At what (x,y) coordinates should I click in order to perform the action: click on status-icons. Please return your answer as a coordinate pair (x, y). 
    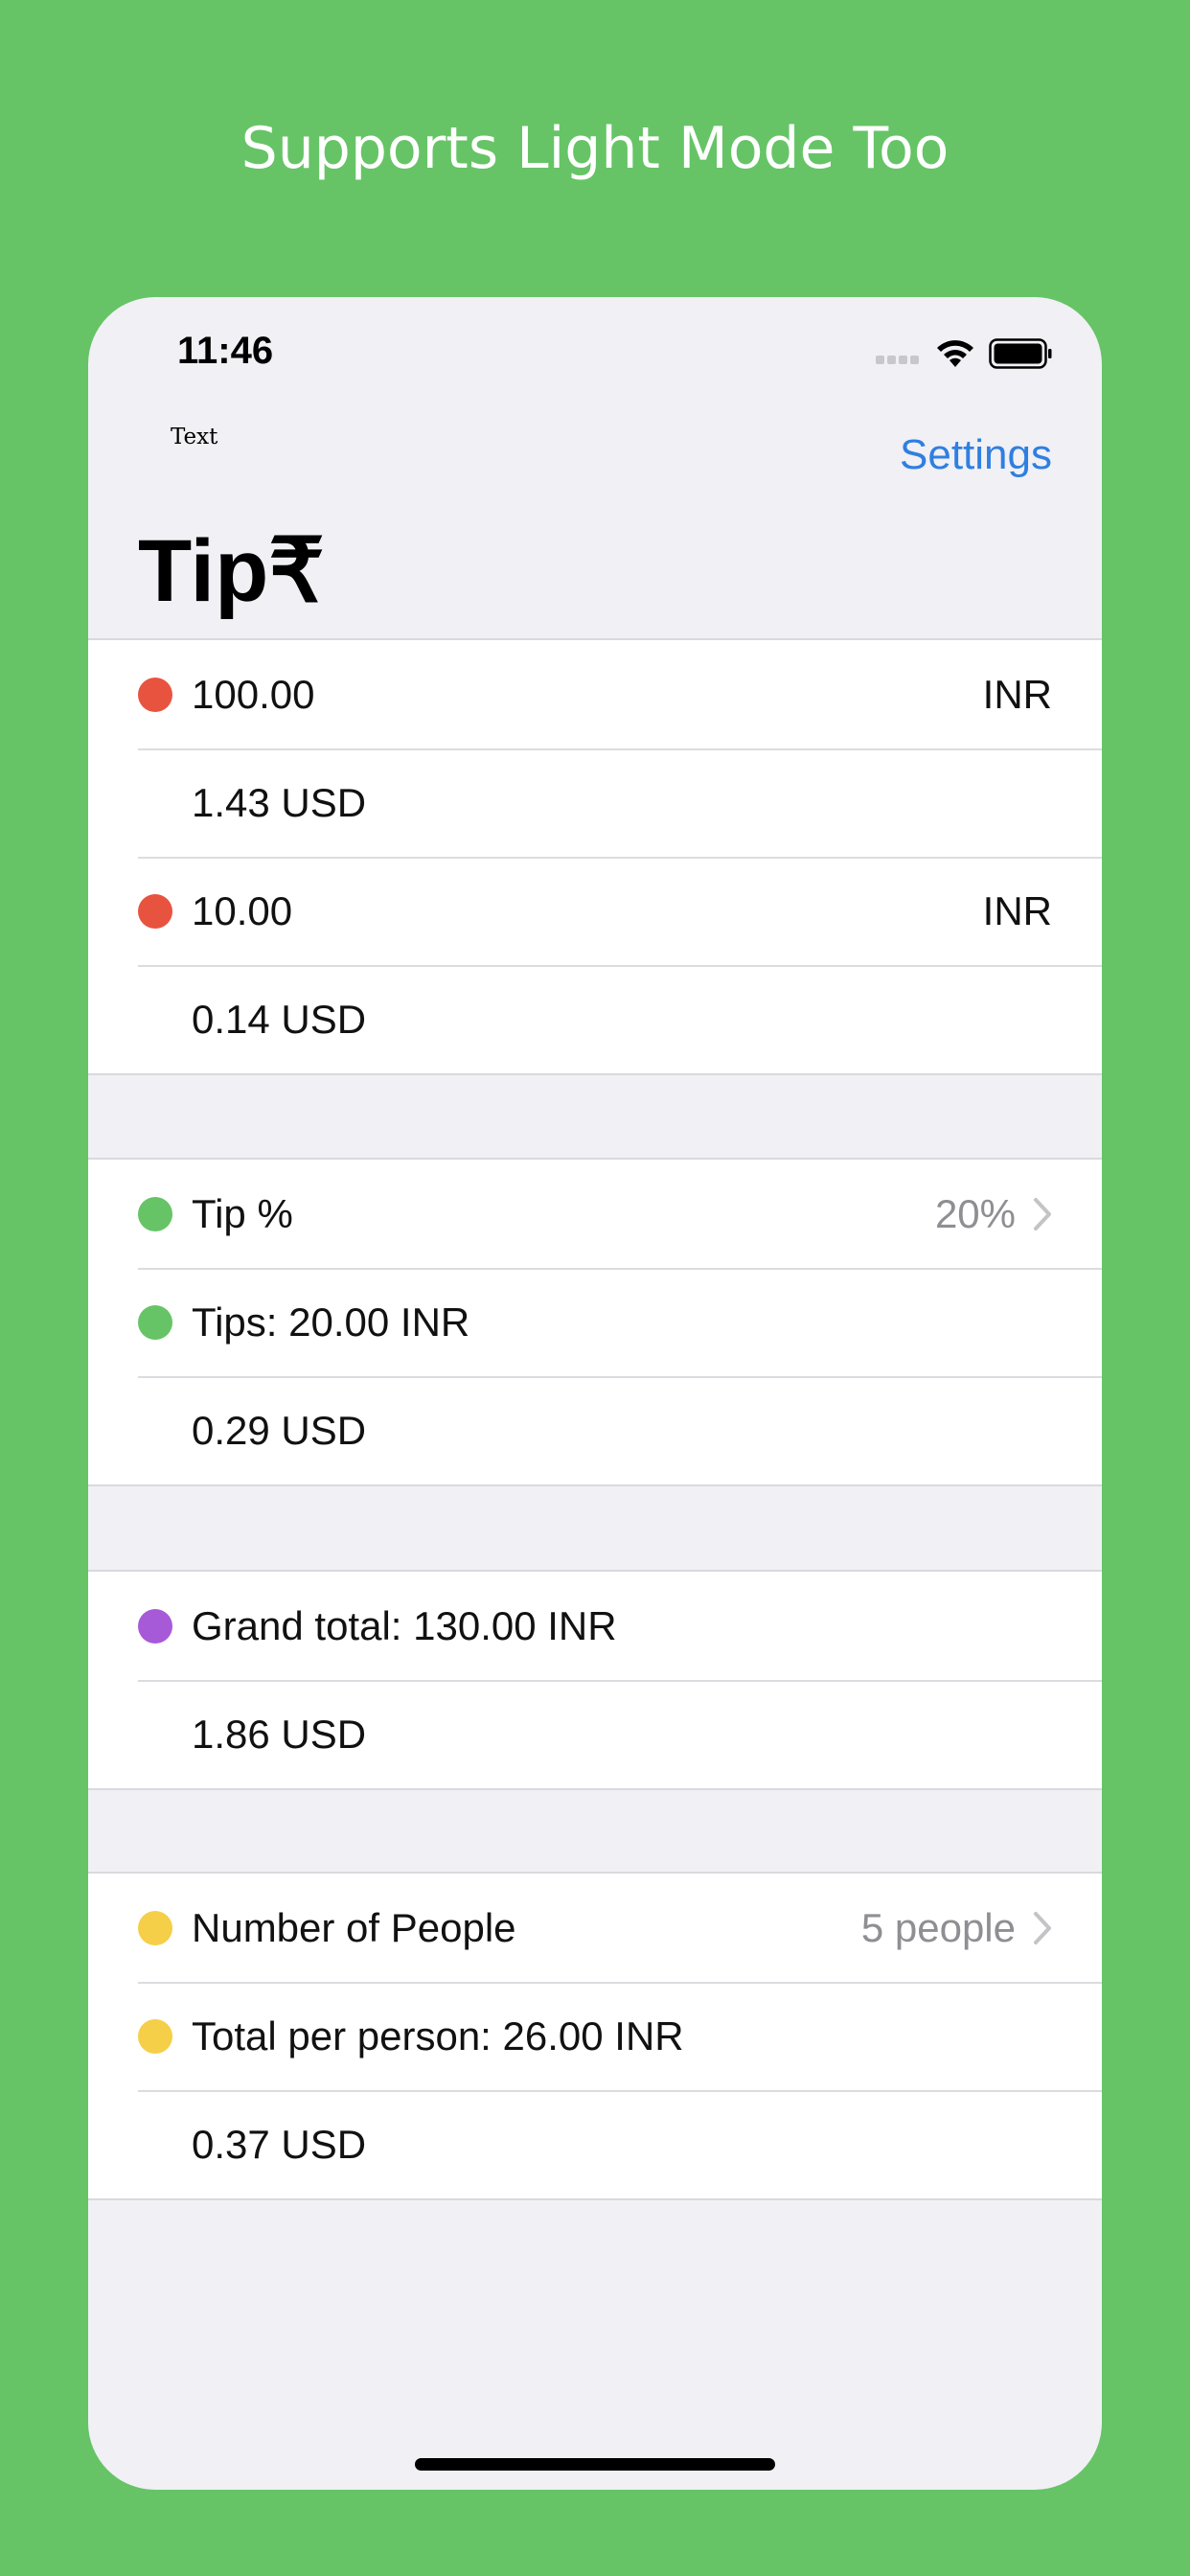
    Looking at the image, I should click on (964, 353).